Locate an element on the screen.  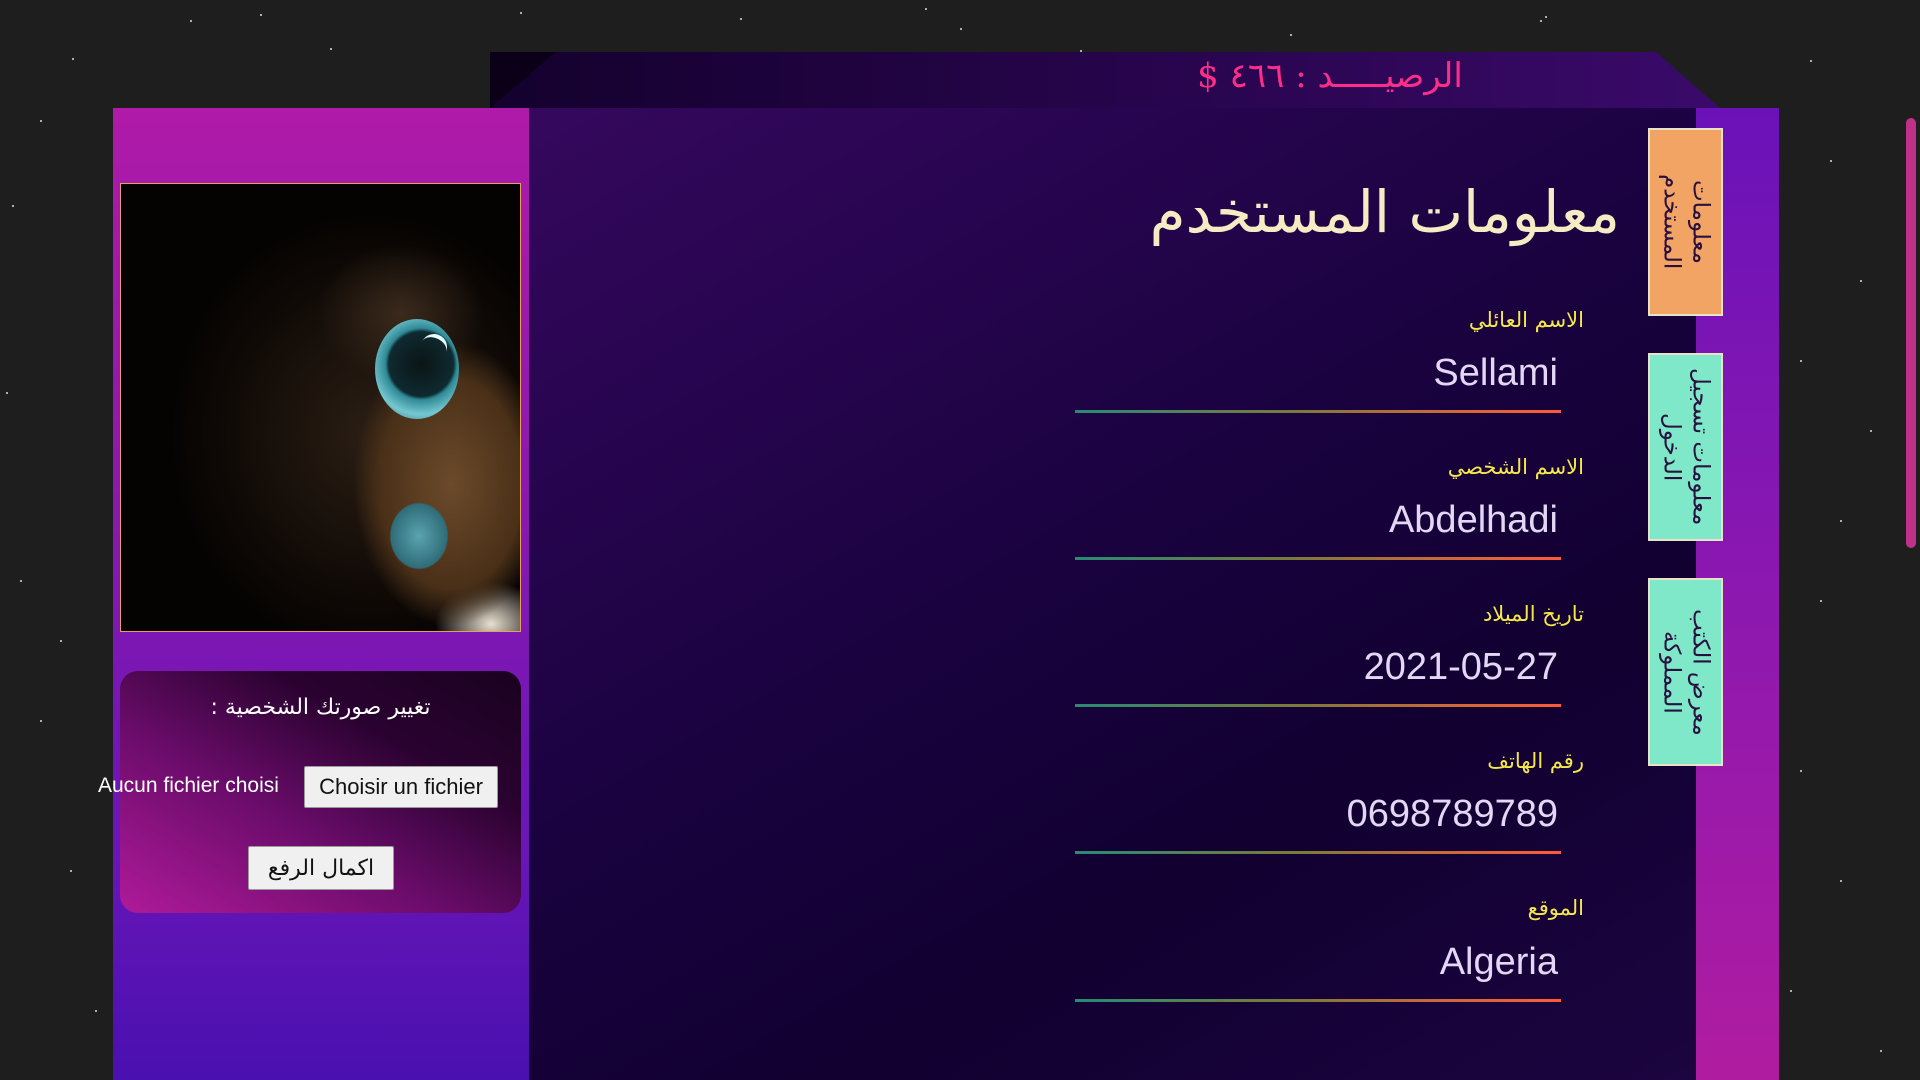
header-bar is located at coordinates (1105, 80).